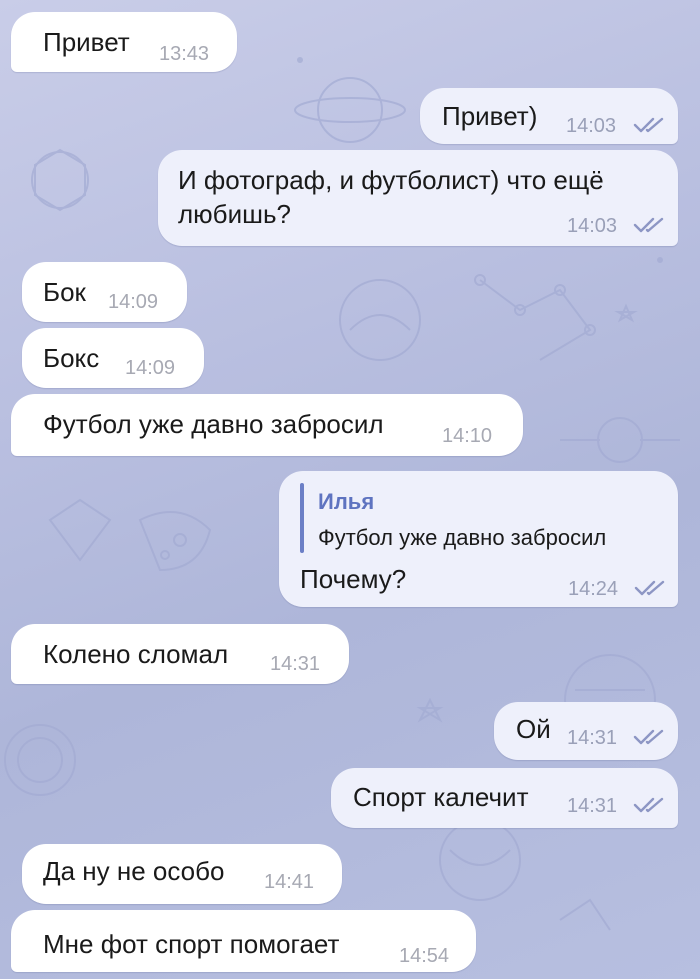 Image resolution: width=700 pixels, height=979 pixels. Describe the element at coordinates (593, 589) in the screenshot. I see `message-time: 14:24` at that location.